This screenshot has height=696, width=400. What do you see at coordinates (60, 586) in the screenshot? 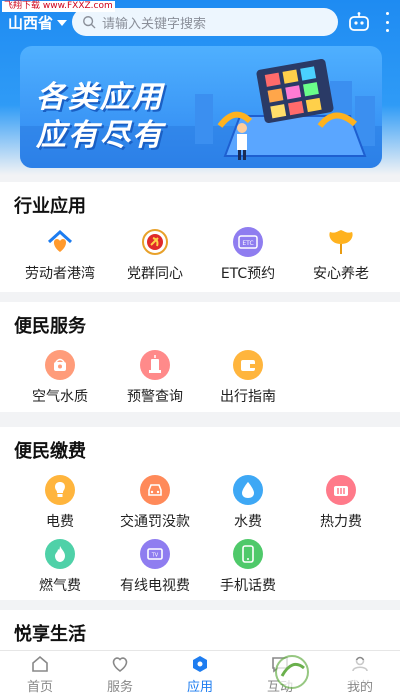
I see `app-label: 燃气费` at bounding box center [60, 586].